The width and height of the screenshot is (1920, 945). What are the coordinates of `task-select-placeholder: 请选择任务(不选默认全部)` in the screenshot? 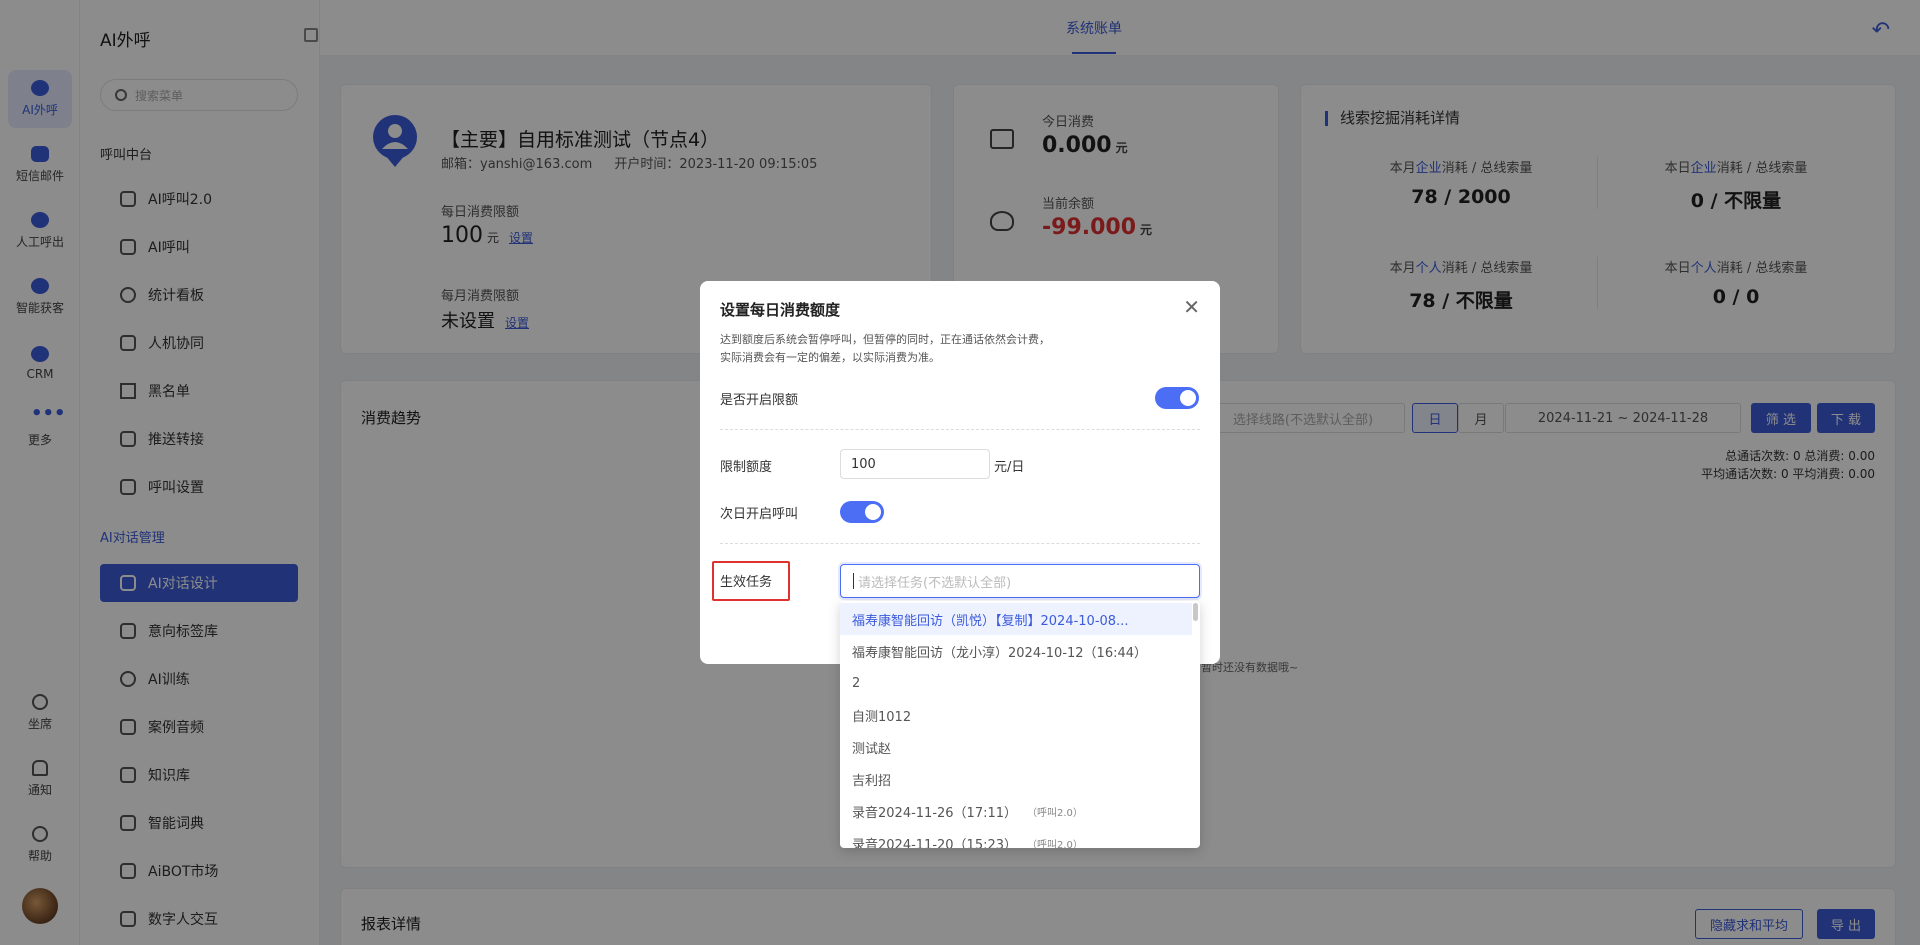 It's located at (935, 583).